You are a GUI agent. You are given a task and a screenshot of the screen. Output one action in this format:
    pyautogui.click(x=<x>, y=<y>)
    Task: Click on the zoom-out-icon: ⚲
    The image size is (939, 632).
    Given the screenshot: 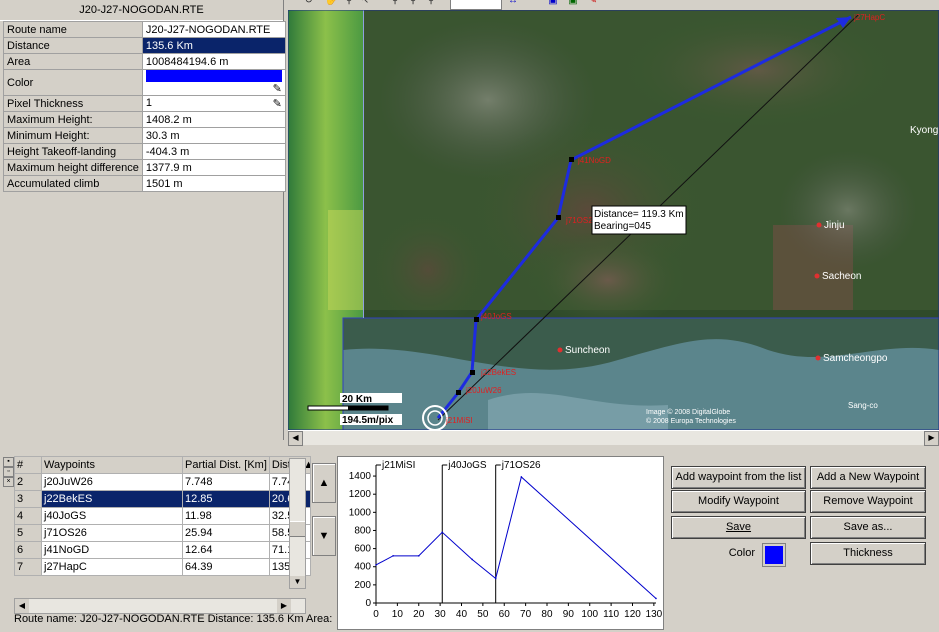 What is the action you would take?
    pyautogui.click(x=413, y=4)
    